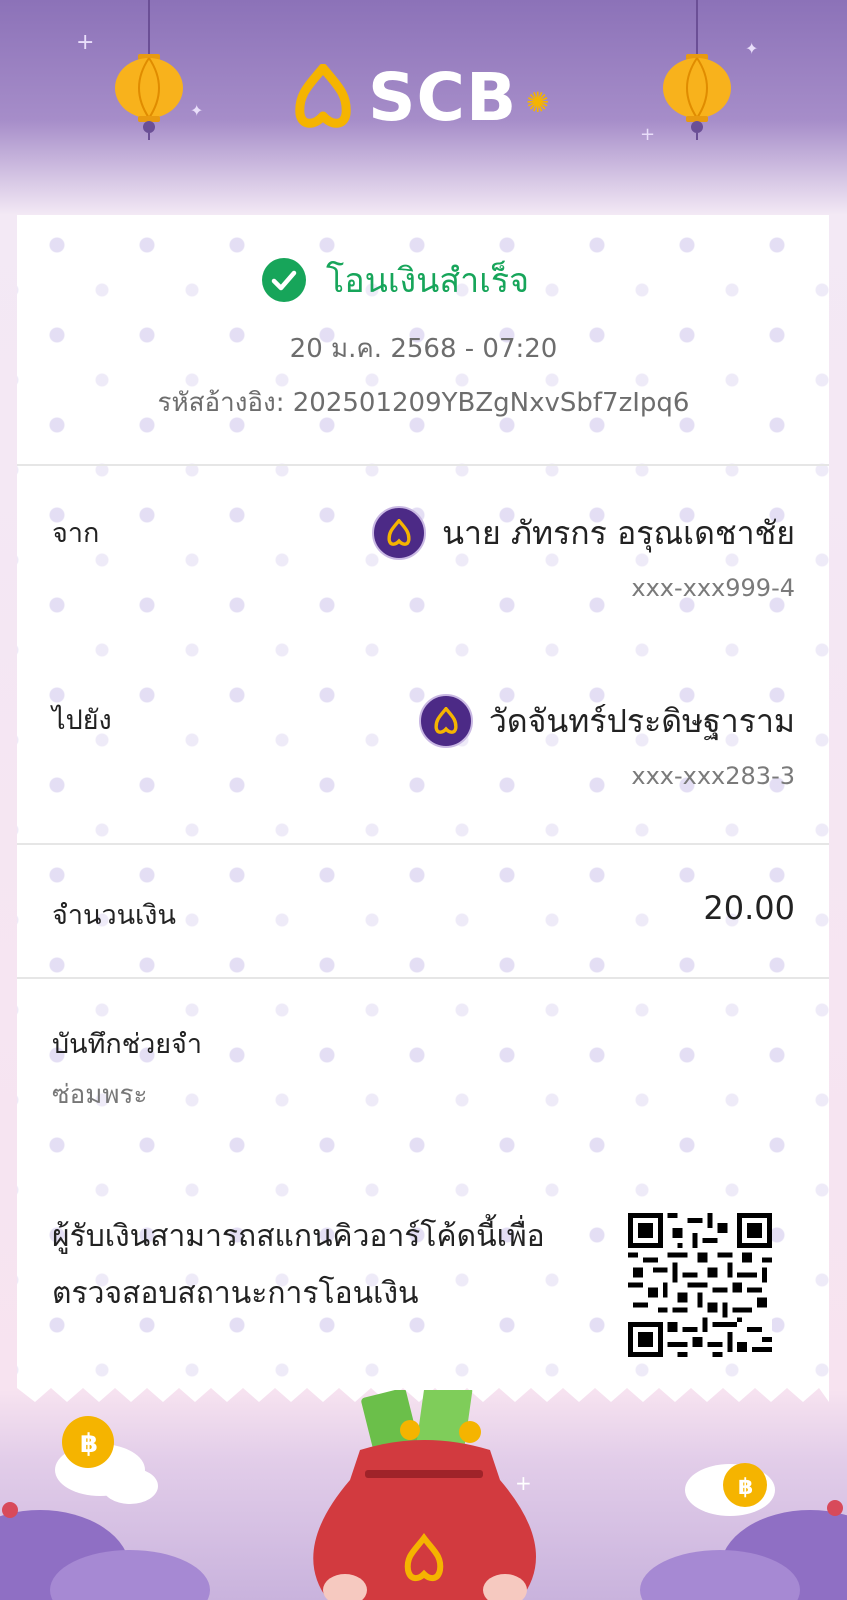 This screenshot has height=1600, width=847. I want to click on memo-value: ซ่อมพระ, so click(100, 1095).